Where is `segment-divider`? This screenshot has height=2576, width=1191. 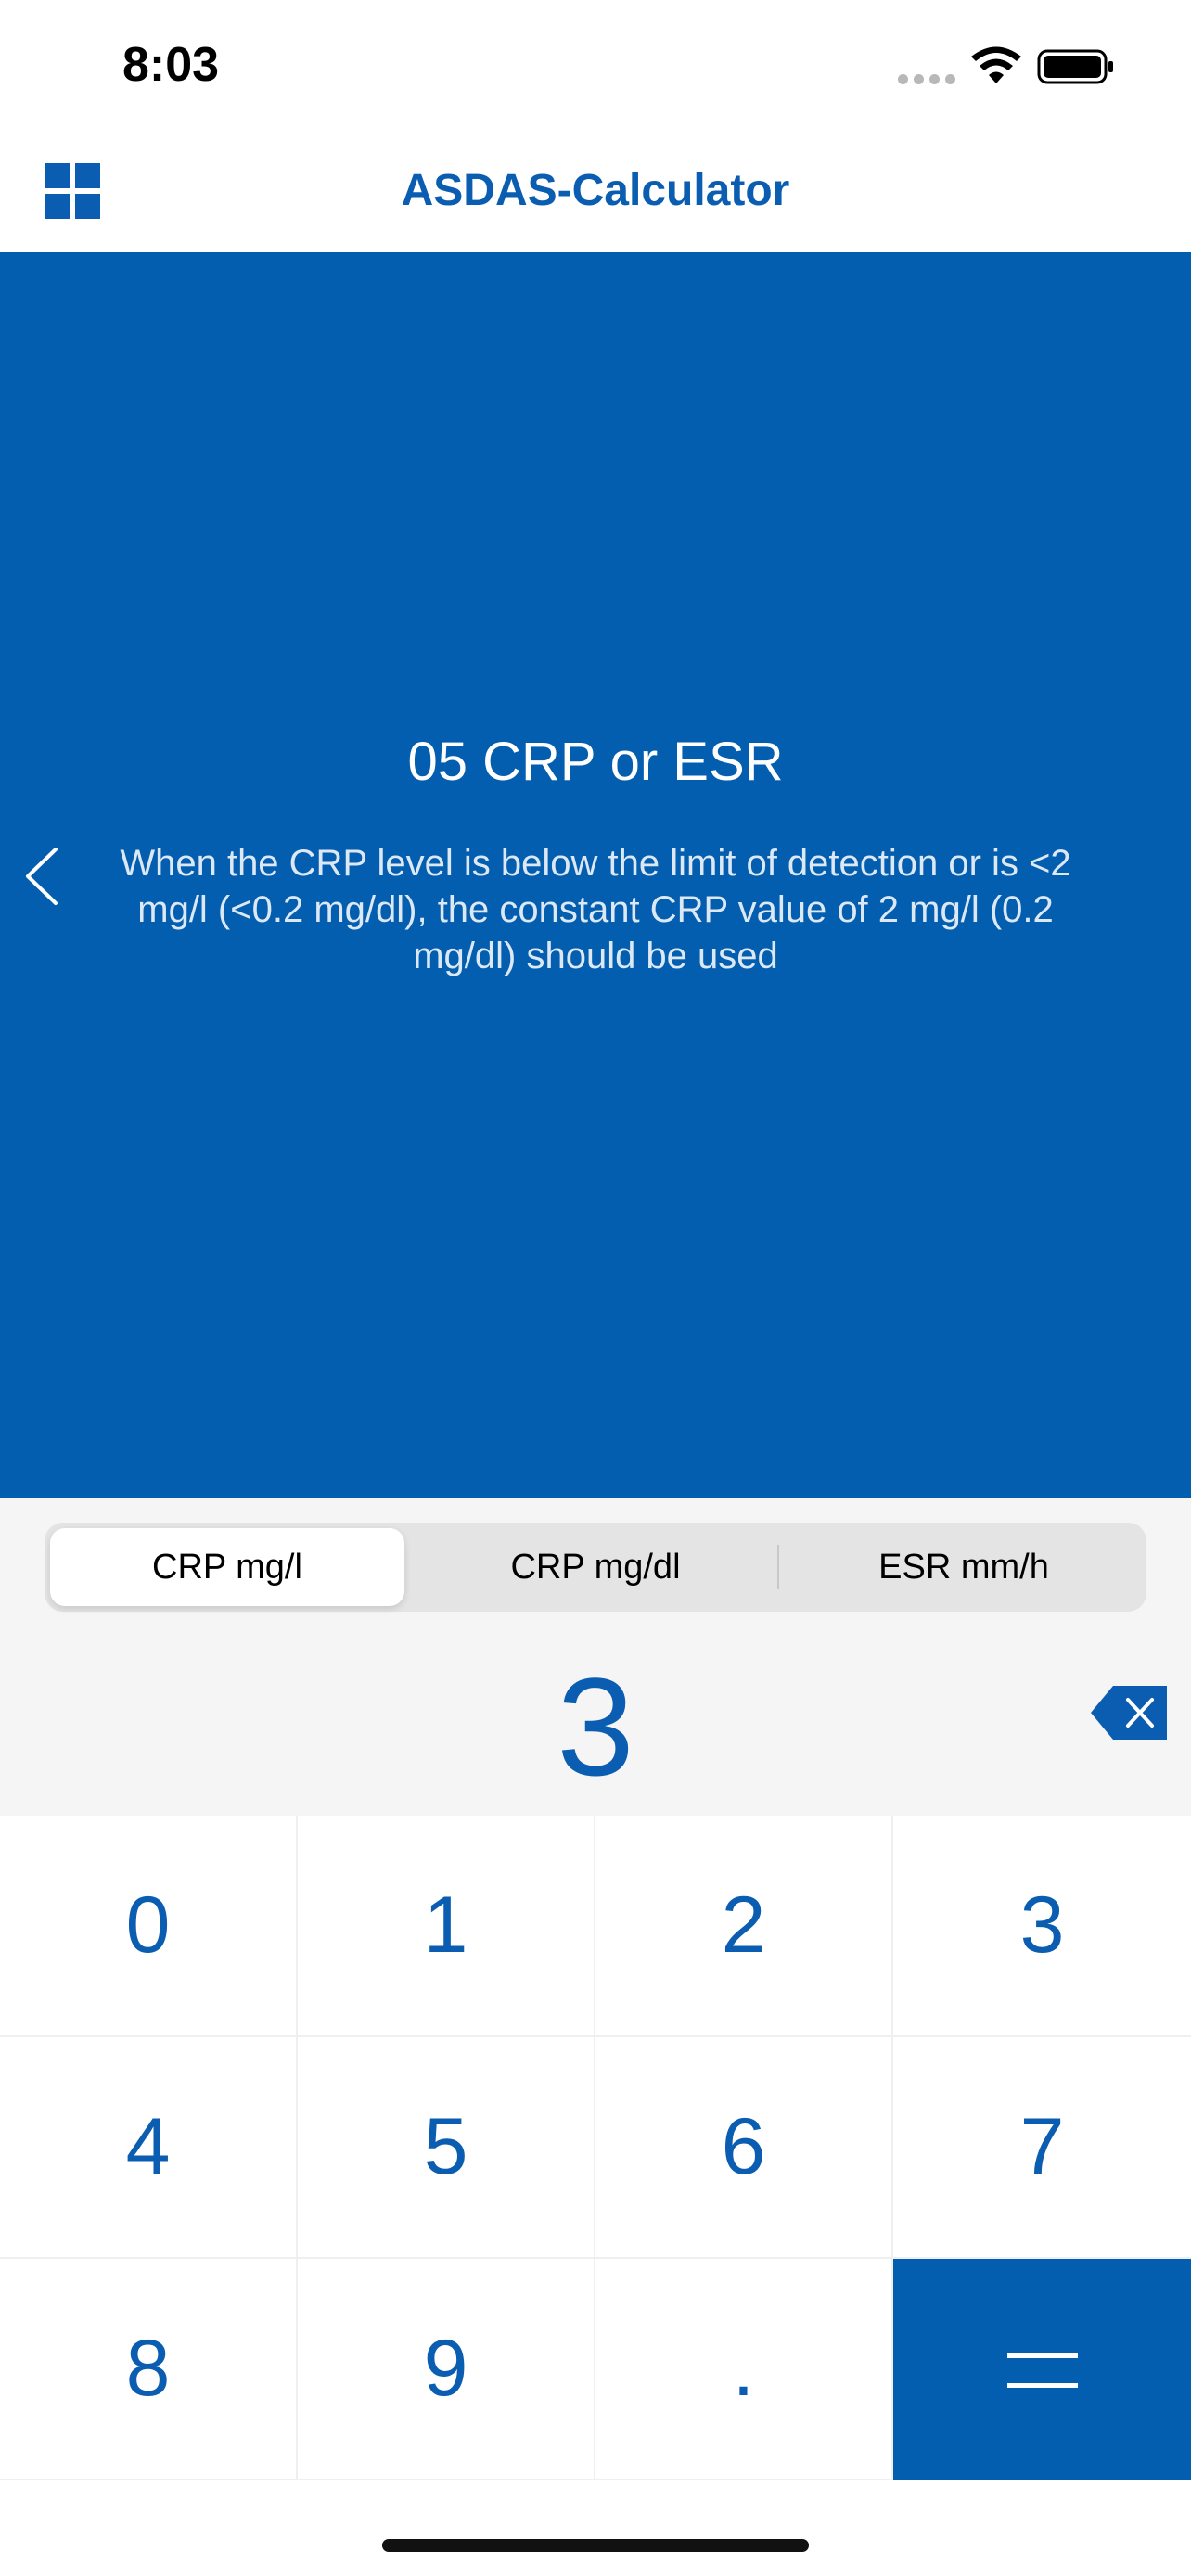
segment-divider is located at coordinates (778, 1567).